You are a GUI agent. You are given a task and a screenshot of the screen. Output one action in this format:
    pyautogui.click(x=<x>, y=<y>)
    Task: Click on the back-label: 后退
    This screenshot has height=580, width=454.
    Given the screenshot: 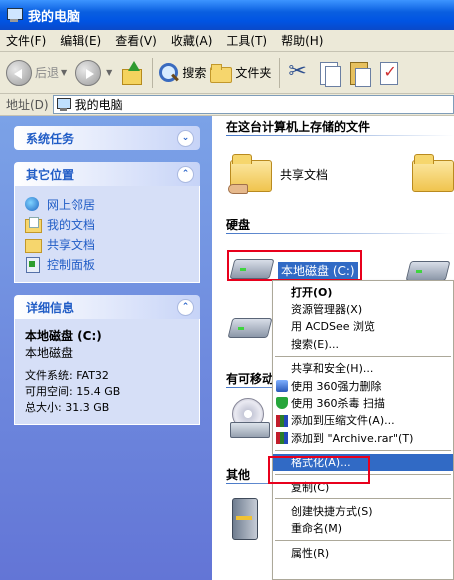 What is the action you would take?
    pyautogui.click(x=47, y=73)
    